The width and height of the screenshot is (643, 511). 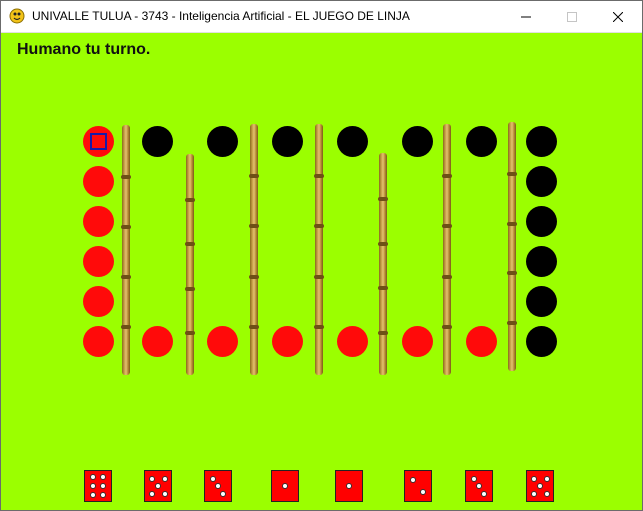 I want to click on selection-marker, so click(x=98, y=141).